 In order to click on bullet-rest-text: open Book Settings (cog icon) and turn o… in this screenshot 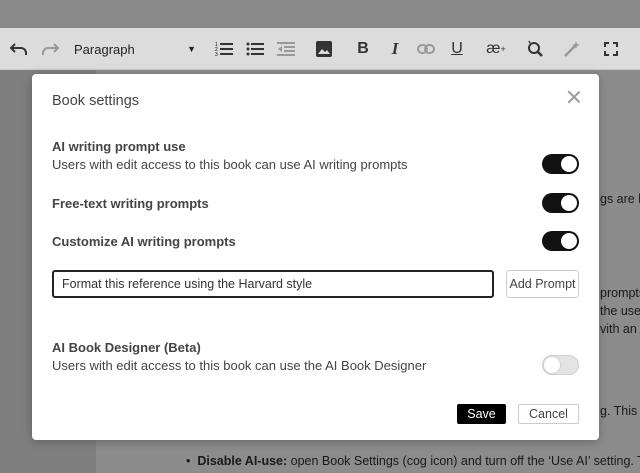, I will do `click(463, 461)`.